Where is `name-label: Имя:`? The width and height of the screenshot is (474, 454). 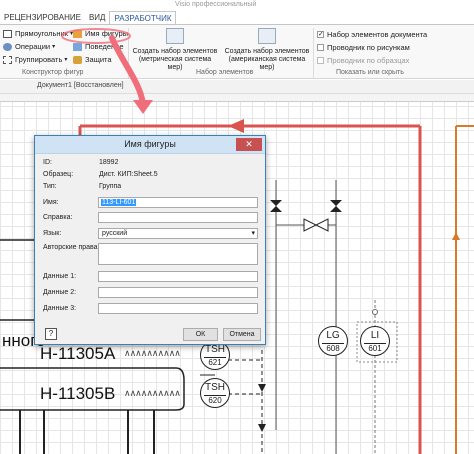 name-label: Имя: is located at coordinates (51, 202).